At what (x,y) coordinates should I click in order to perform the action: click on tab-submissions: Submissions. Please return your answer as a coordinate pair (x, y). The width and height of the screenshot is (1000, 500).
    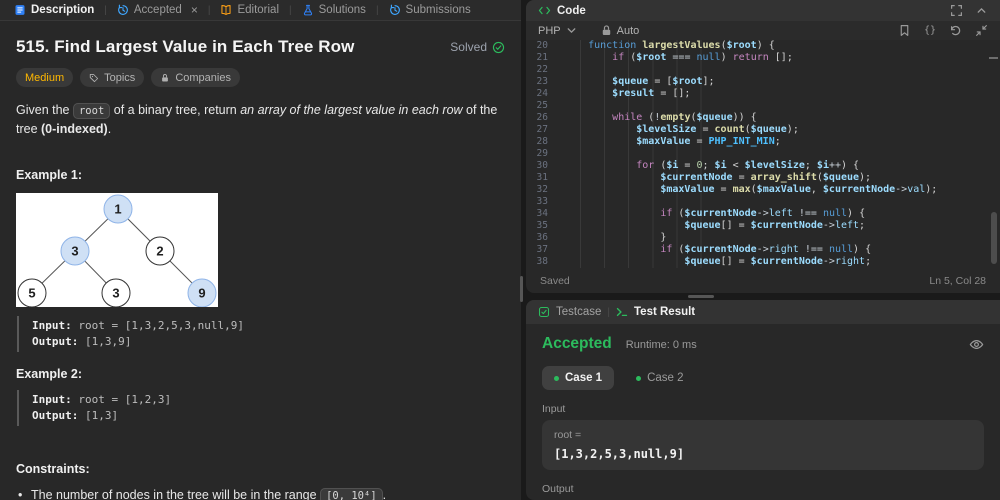
    Looking at the image, I should click on (430, 10).